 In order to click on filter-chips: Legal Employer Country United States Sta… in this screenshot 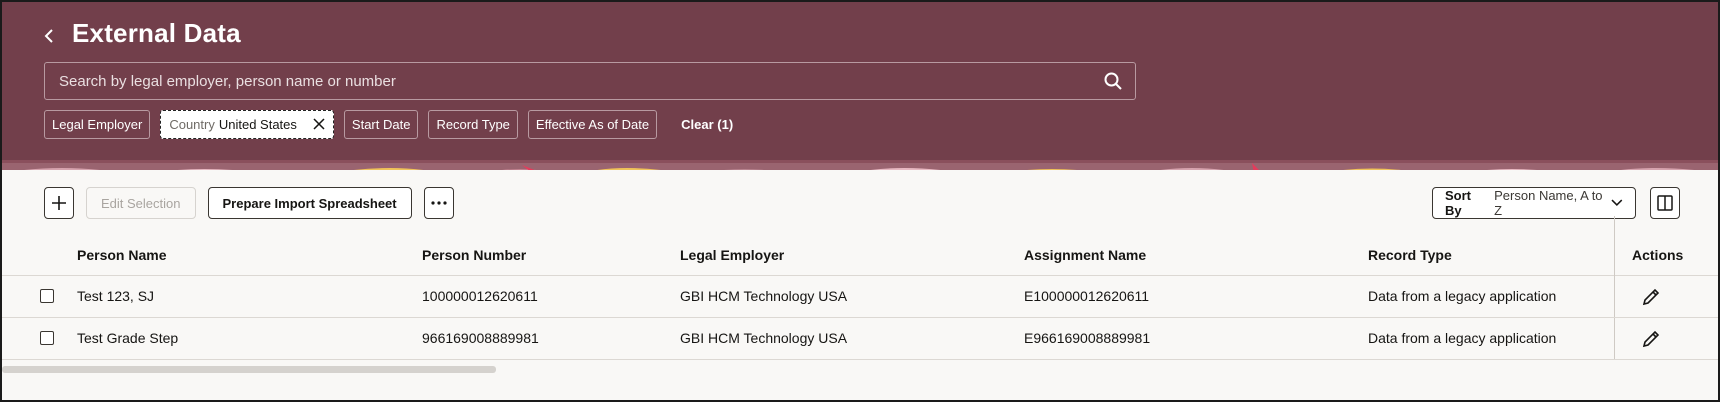, I will do `click(388, 124)`.